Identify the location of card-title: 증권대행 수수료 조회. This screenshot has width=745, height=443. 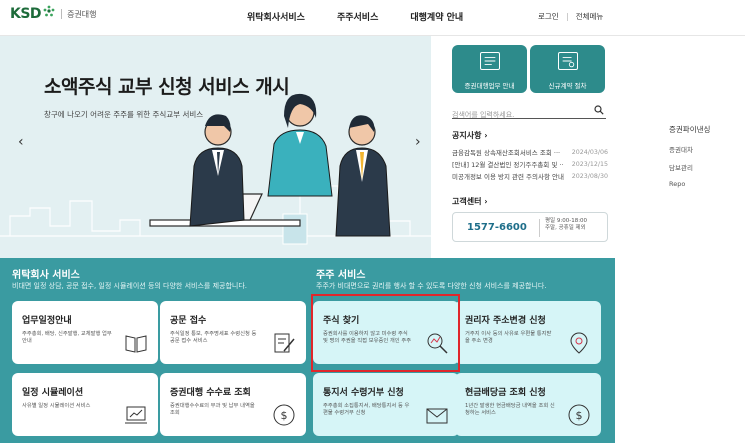
(210, 393).